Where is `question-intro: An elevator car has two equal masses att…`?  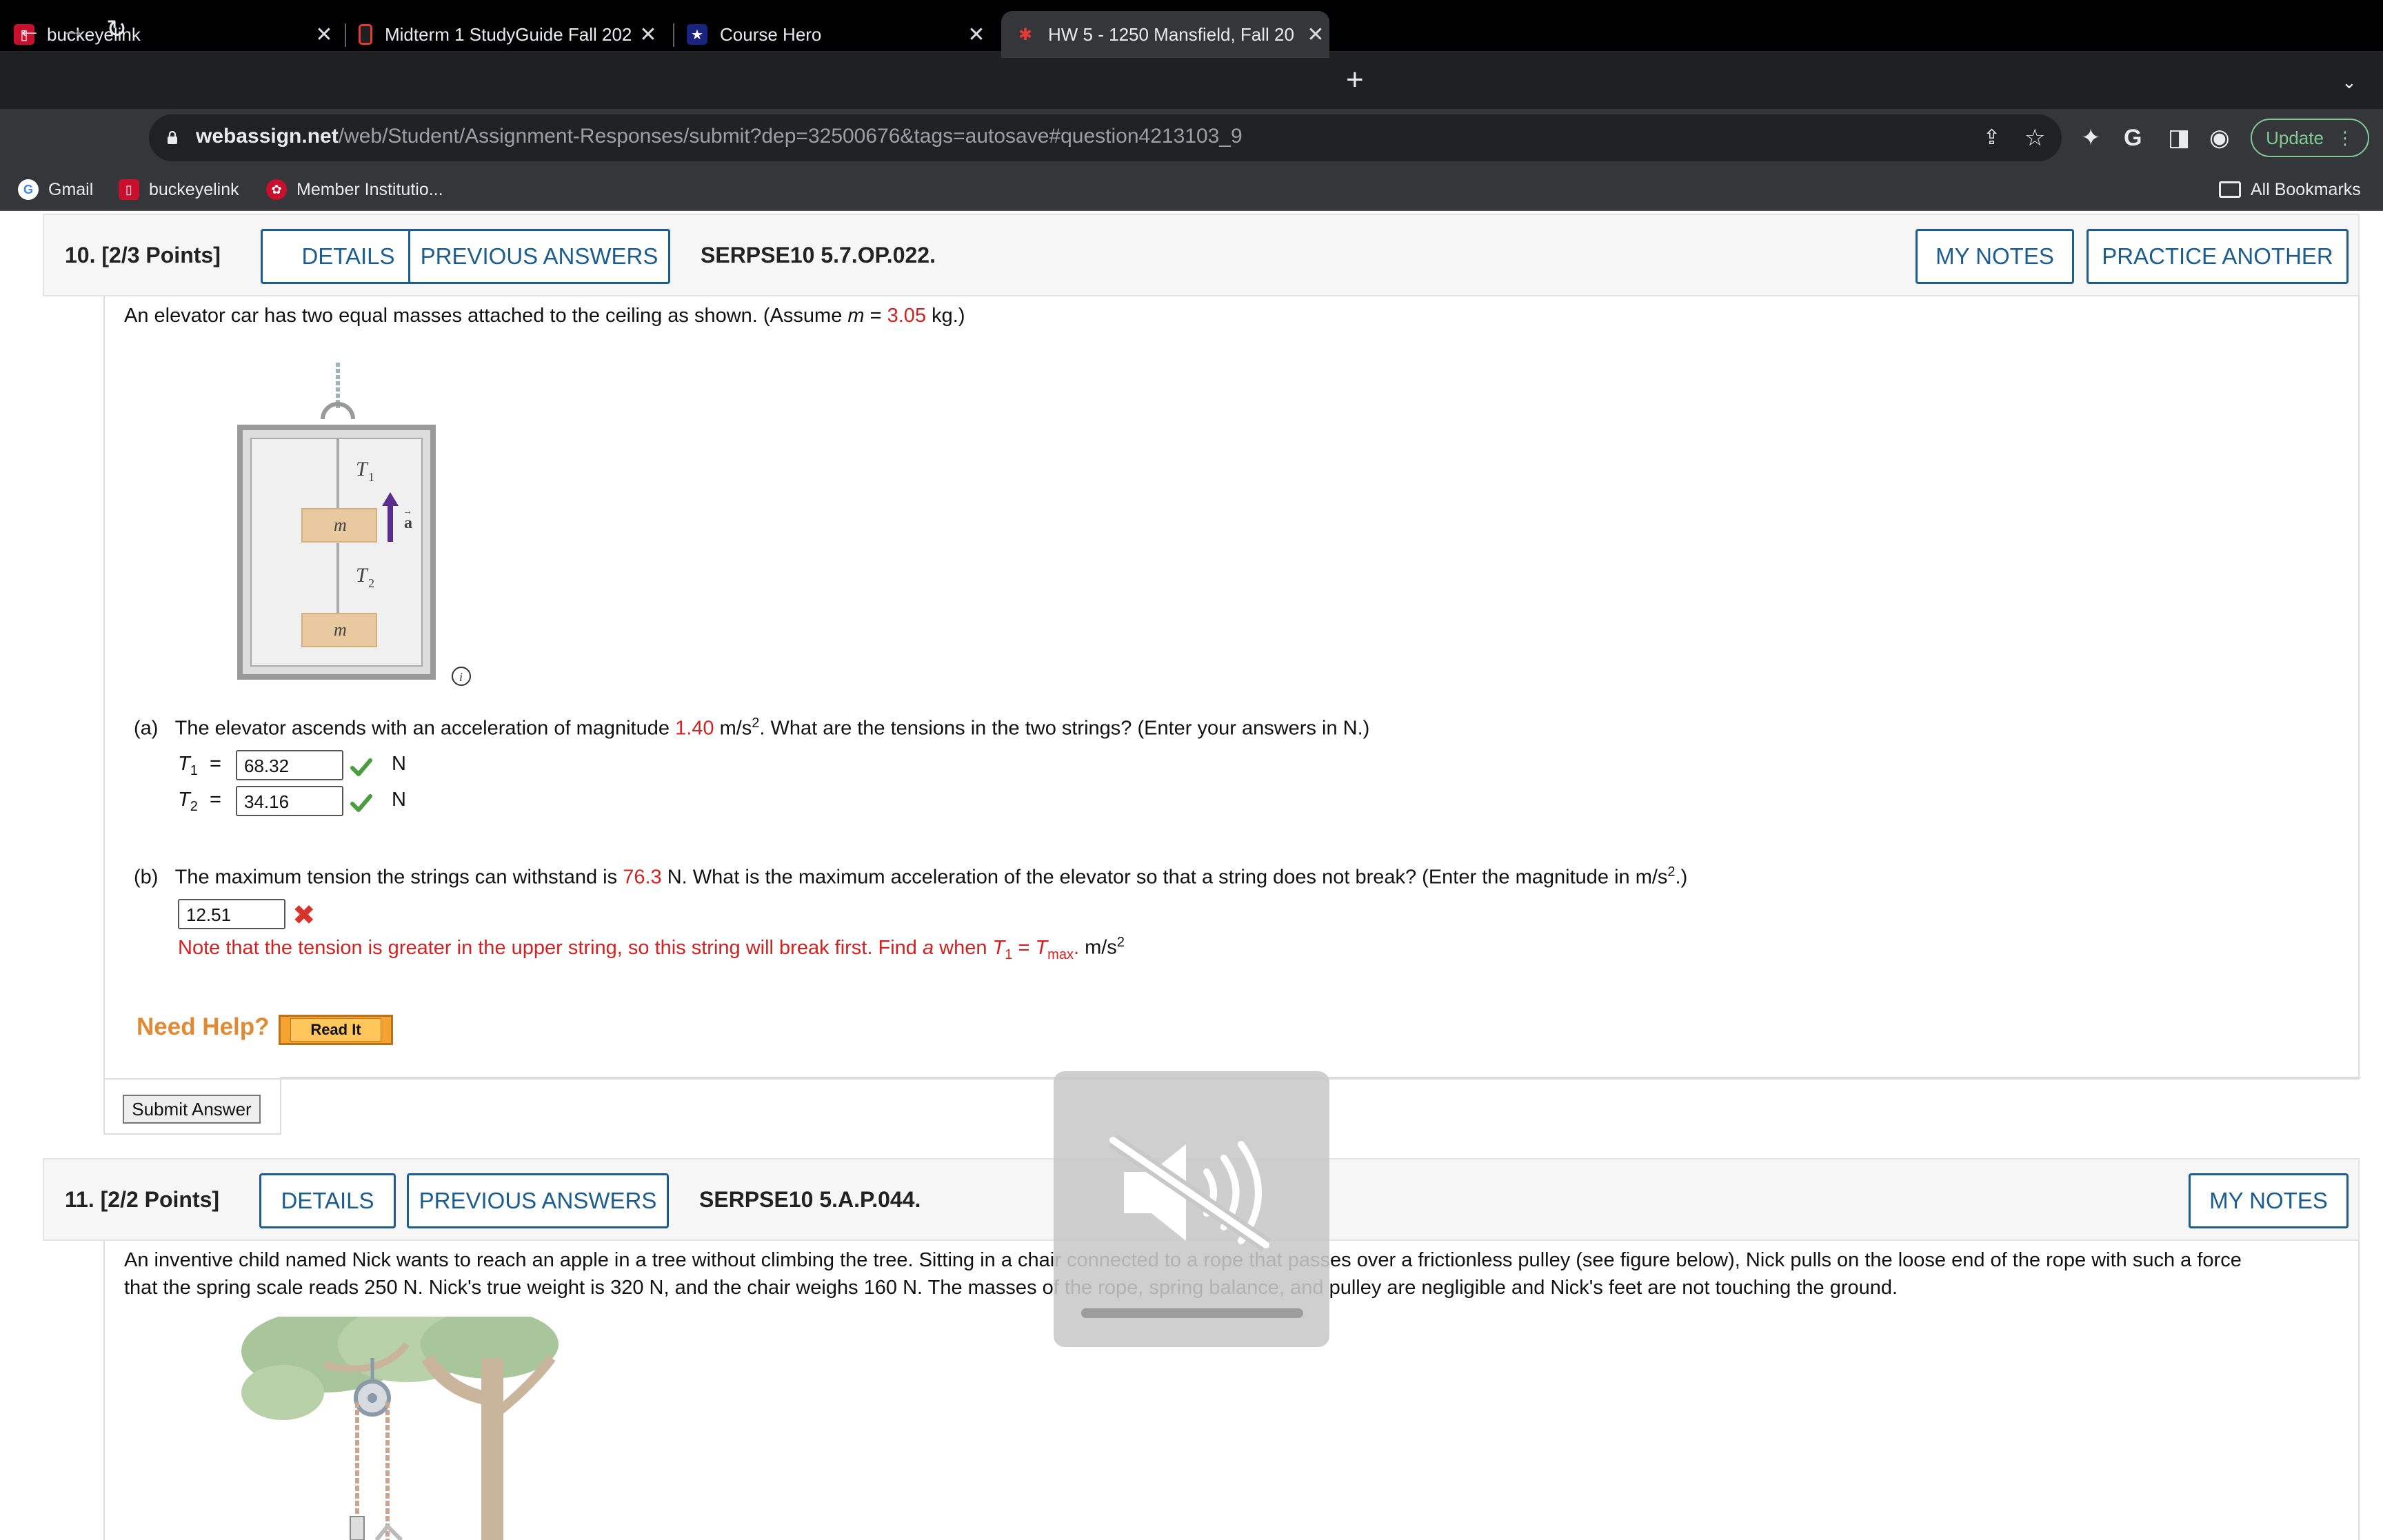
question-intro: An elevator car has two equal masses att… is located at coordinates (544, 316).